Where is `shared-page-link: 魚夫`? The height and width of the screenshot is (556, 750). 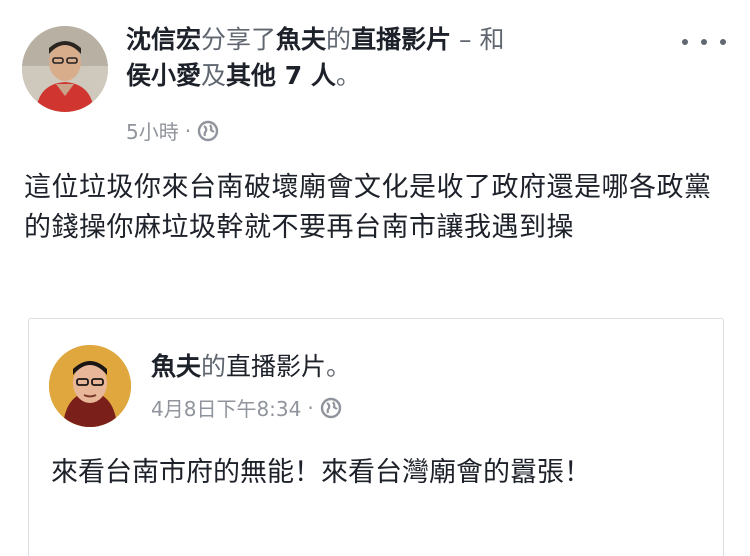
shared-page-link: 魚夫 is located at coordinates (301, 39).